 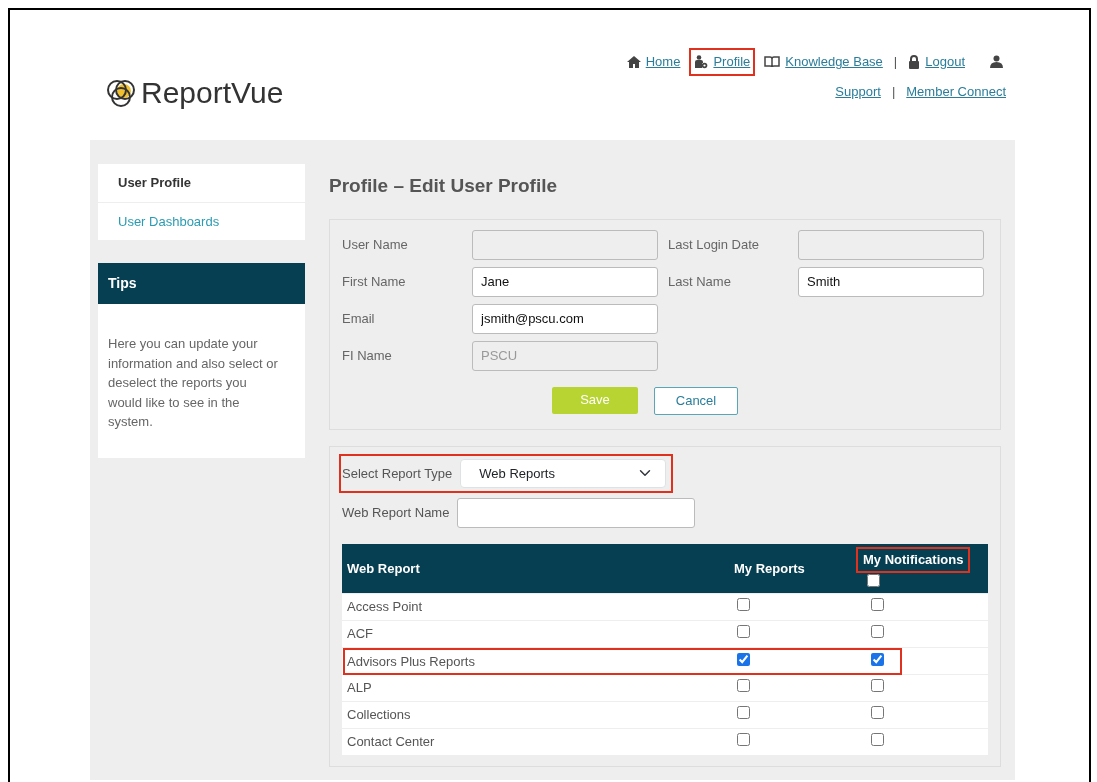 What do you see at coordinates (714, 244) in the screenshot?
I see `field-label: Last Login Date` at bounding box center [714, 244].